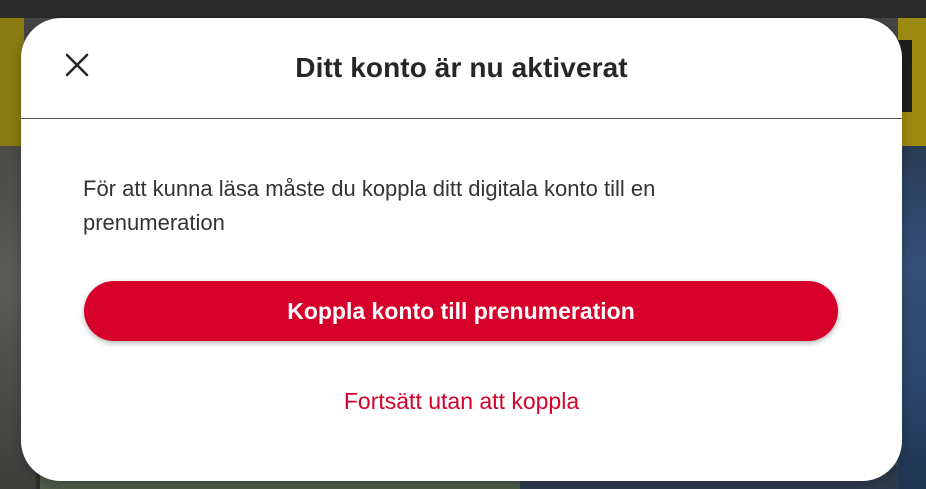  What do you see at coordinates (461, 311) in the screenshot?
I see `link-account-button: Koppla konto till prenumeration` at bounding box center [461, 311].